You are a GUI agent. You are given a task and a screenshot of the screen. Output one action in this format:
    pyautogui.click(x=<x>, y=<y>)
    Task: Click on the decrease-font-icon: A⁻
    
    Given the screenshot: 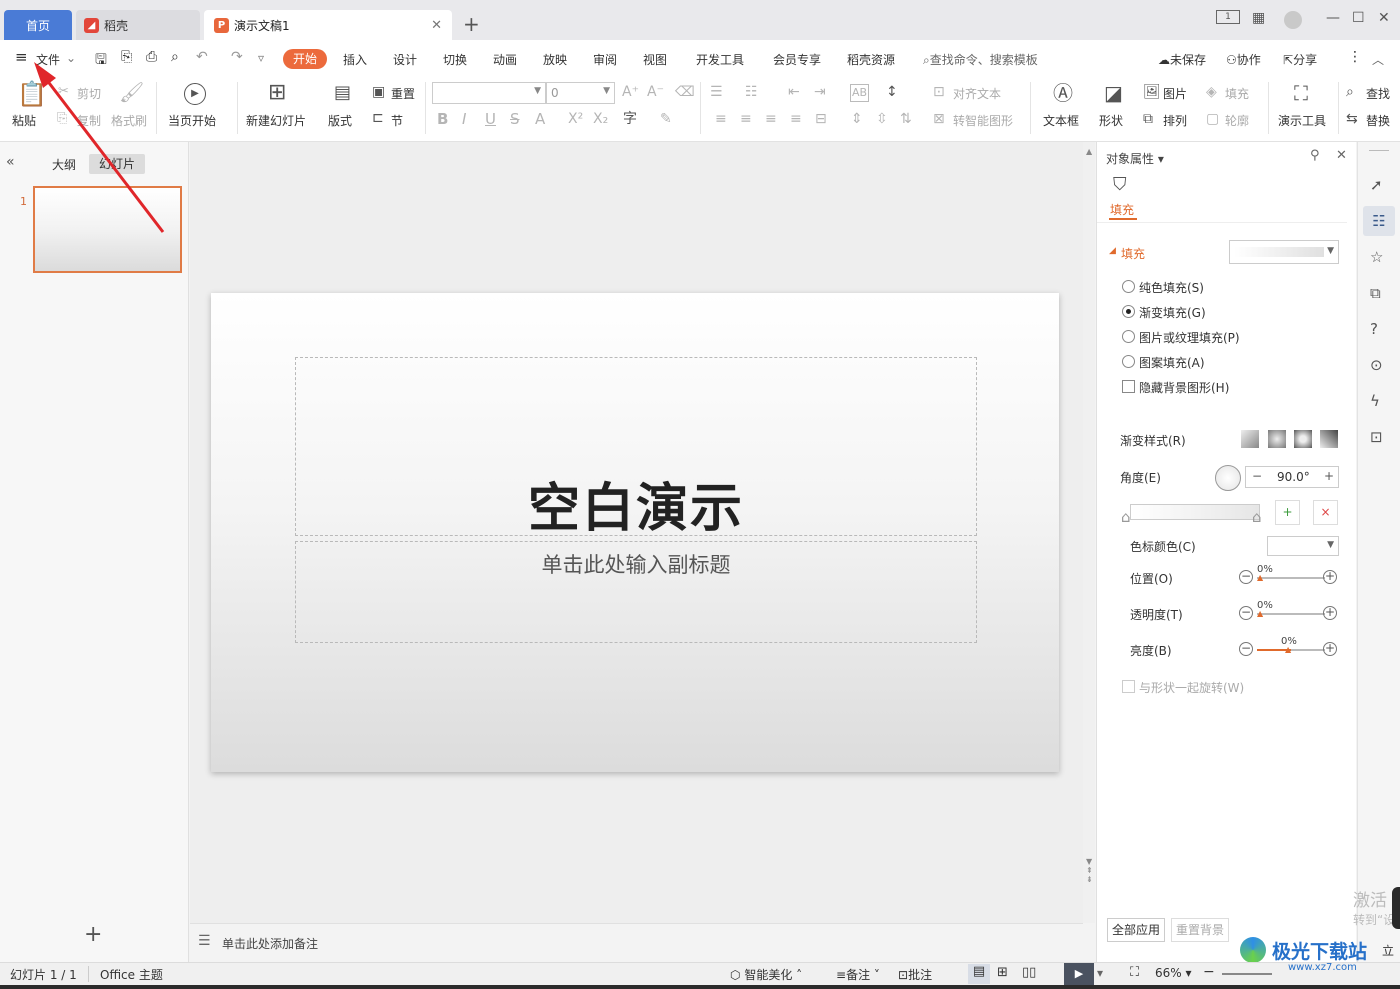 What is the action you would take?
    pyautogui.click(x=655, y=92)
    